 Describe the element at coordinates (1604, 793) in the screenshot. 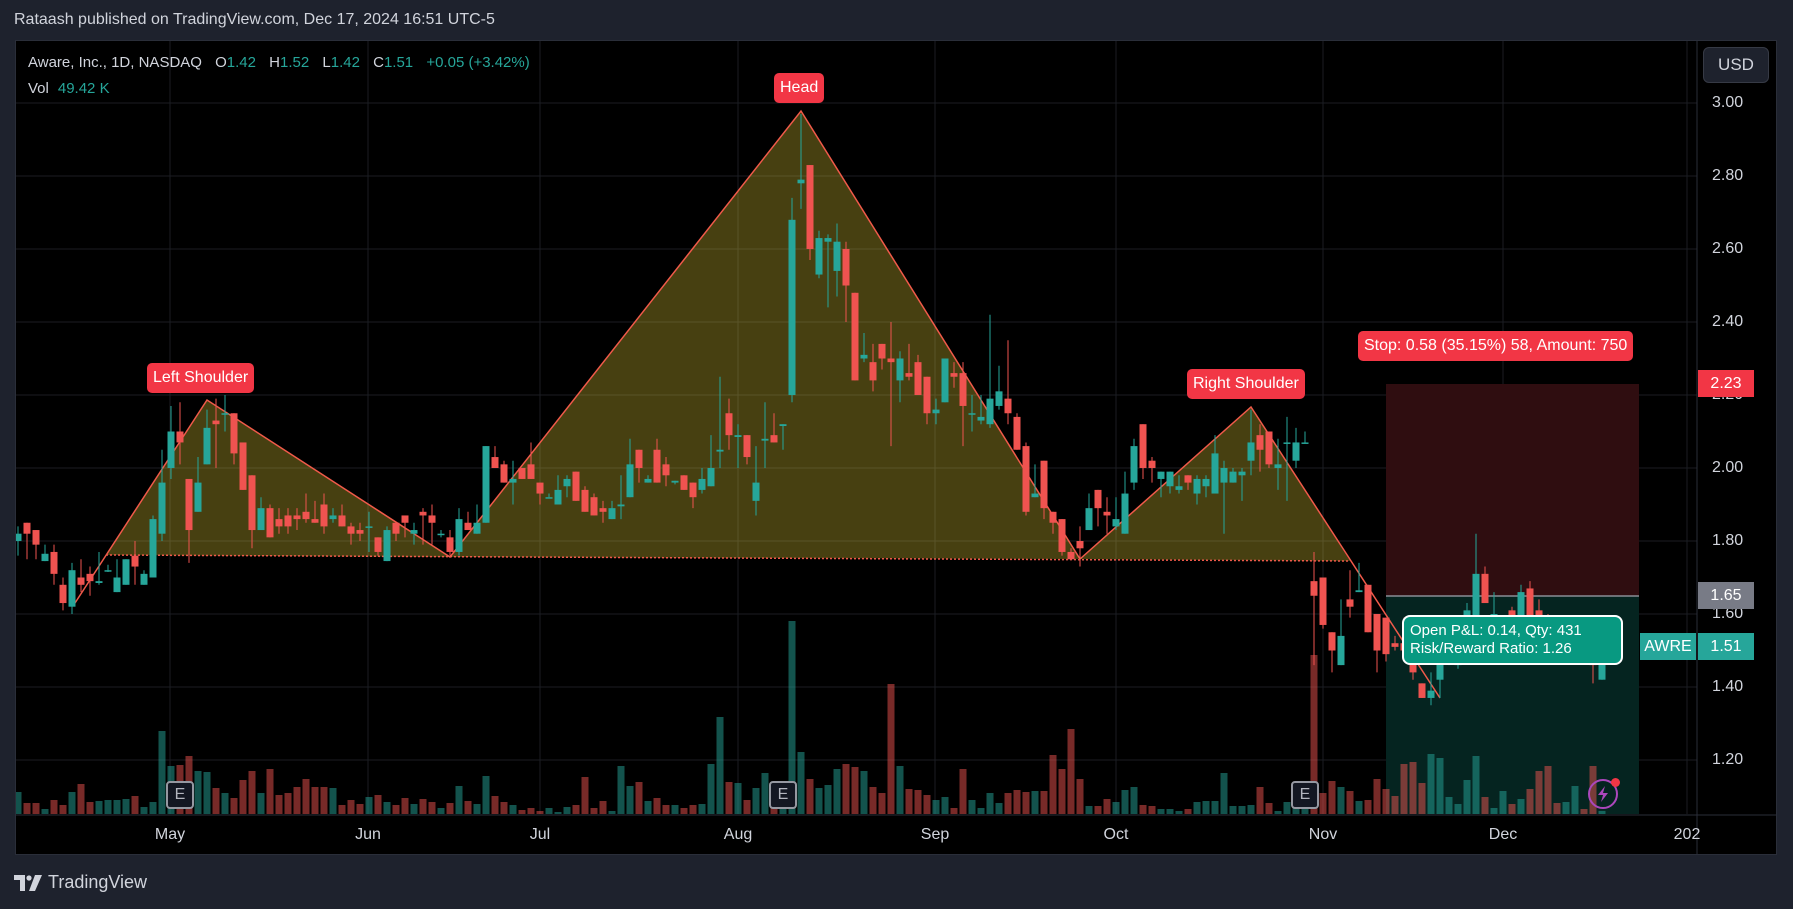

I see `lightning-event-icon` at that location.